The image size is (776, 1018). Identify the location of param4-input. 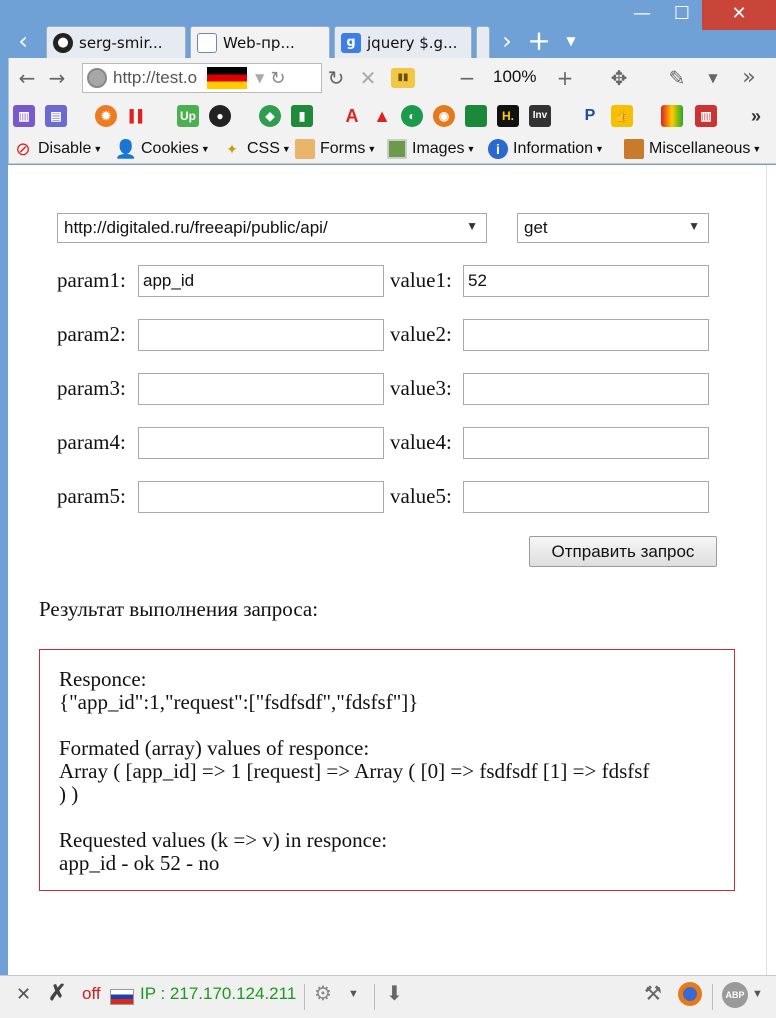
(261, 443).